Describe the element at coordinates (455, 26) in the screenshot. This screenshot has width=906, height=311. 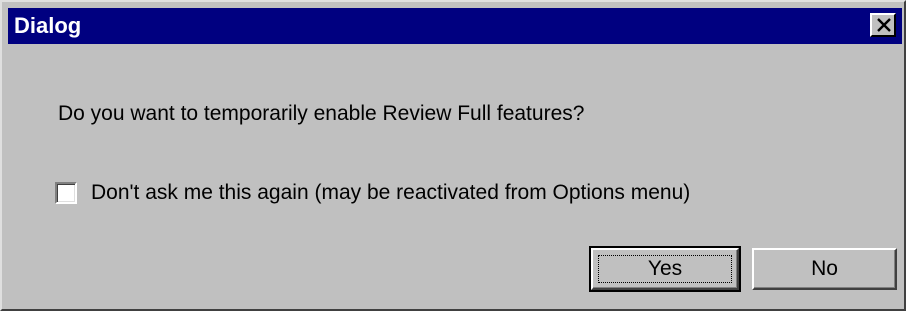
I see `title-bar: Dialog` at that location.